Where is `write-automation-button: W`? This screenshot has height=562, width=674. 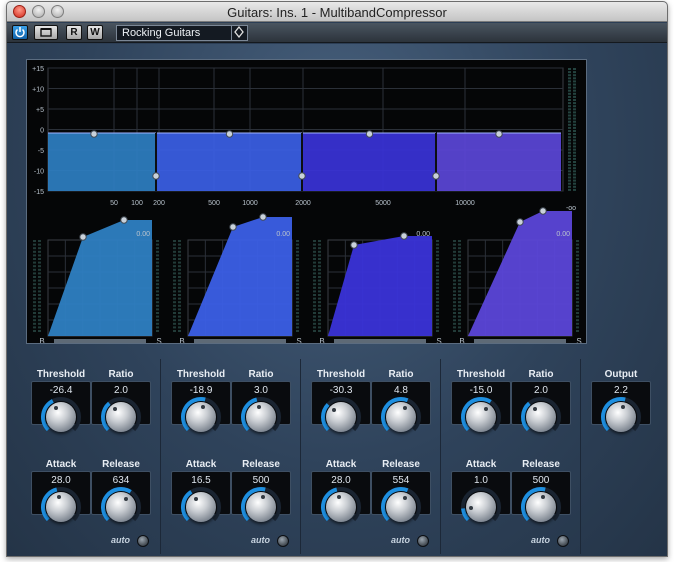 write-automation-button: W is located at coordinates (95, 32).